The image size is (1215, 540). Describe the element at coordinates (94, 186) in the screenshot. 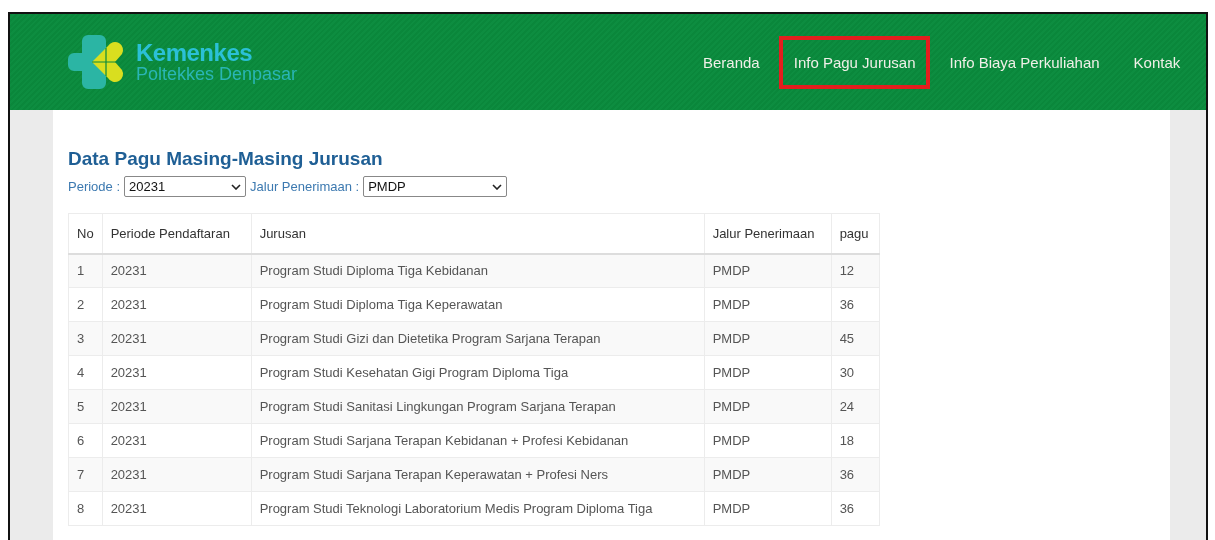

I see `filter-label: Periode :` at that location.